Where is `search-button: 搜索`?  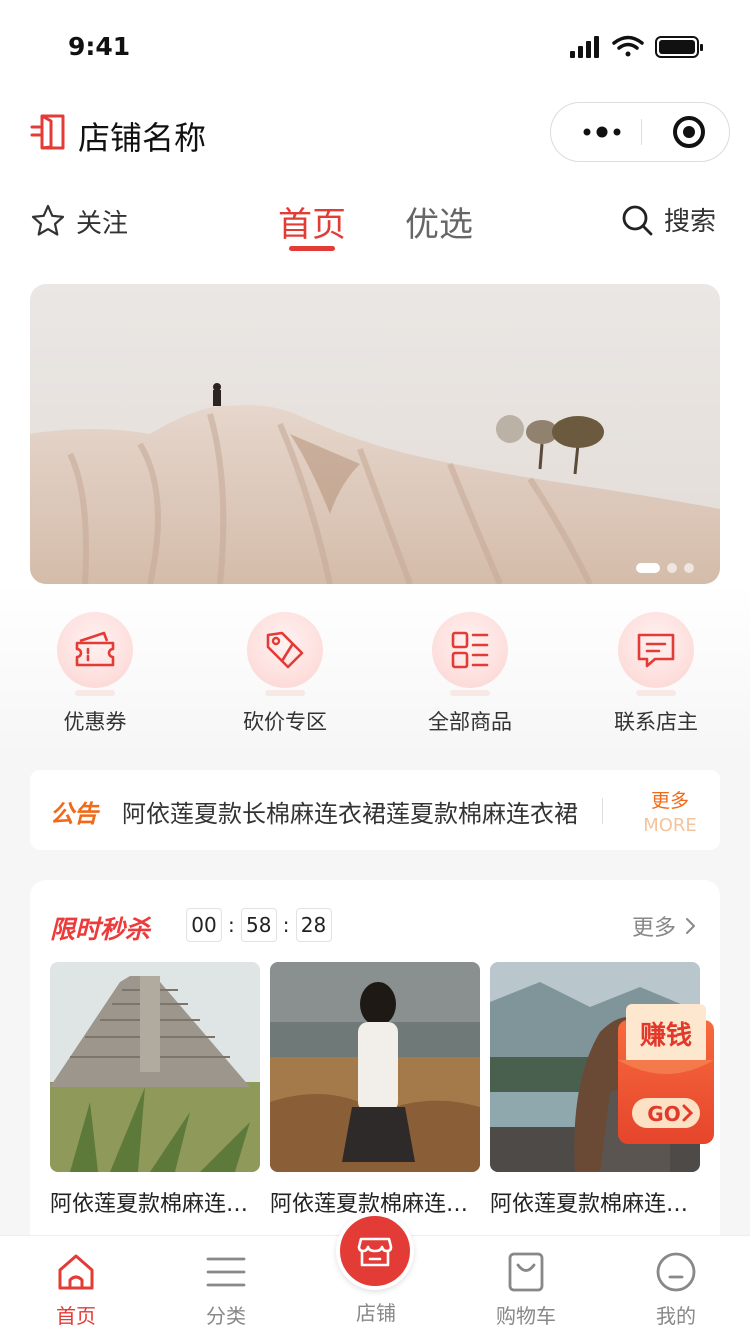
search-button: 搜索 is located at coordinates (668, 219).